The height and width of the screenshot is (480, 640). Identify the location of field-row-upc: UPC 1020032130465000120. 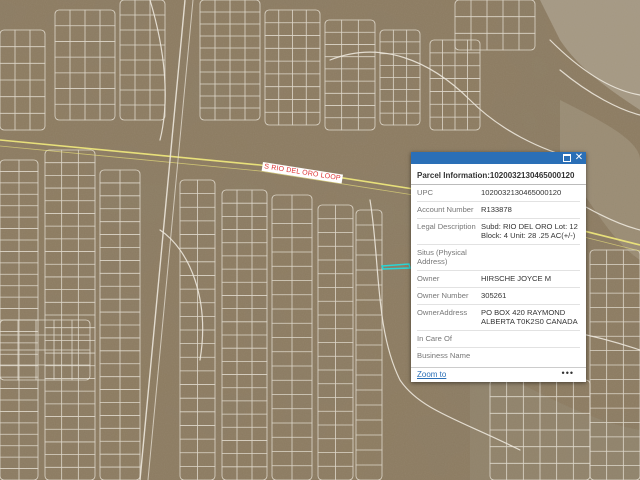
(498, 193).